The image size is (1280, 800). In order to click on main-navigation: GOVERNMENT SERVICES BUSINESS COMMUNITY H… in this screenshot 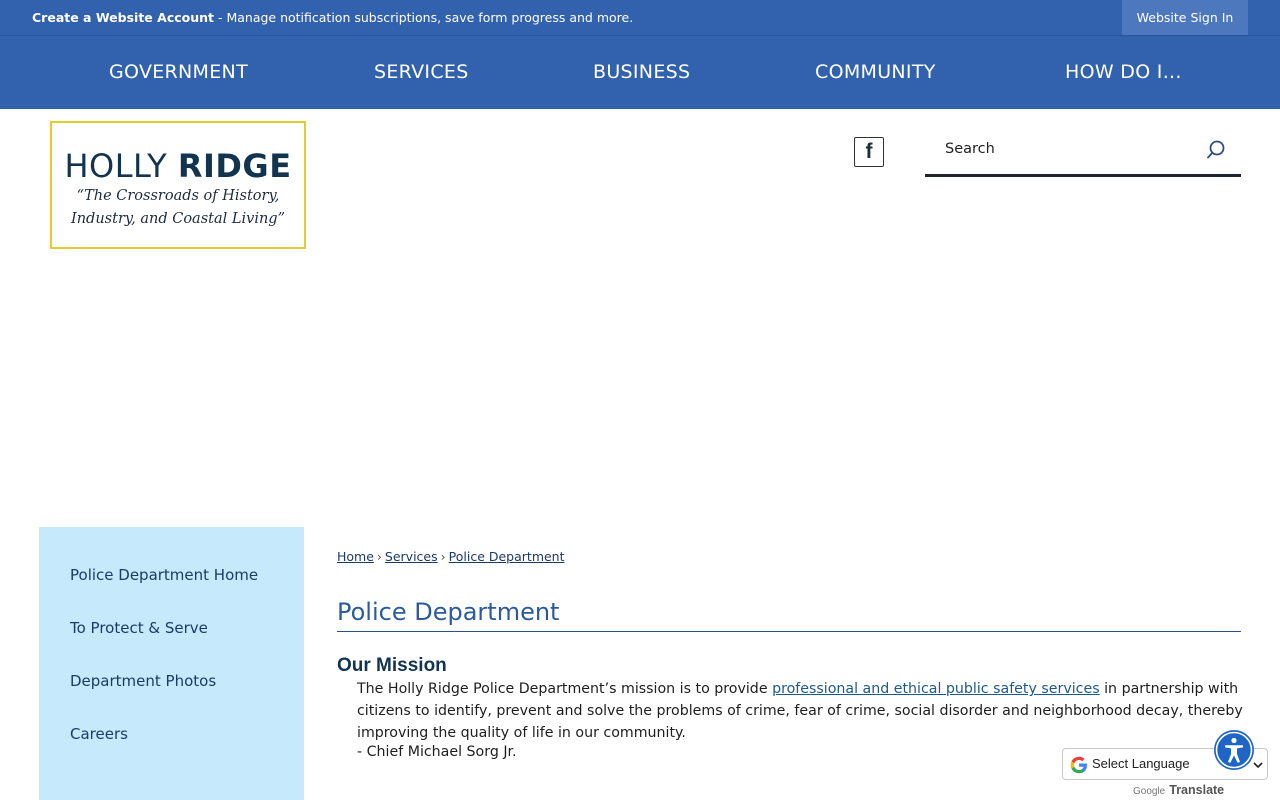, I will do `click(640, 72)`.